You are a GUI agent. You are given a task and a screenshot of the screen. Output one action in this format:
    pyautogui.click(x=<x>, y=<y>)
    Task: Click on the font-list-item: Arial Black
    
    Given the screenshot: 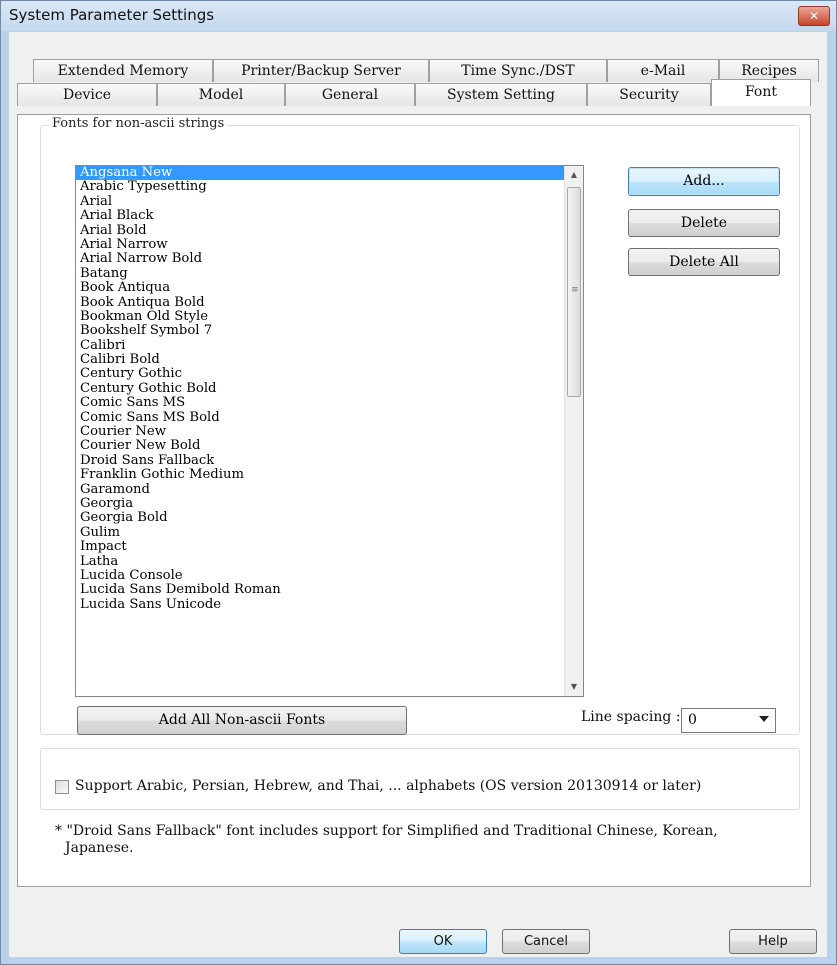 What is the action you would take?
    pyautogui.click(x=321, y=215)
    